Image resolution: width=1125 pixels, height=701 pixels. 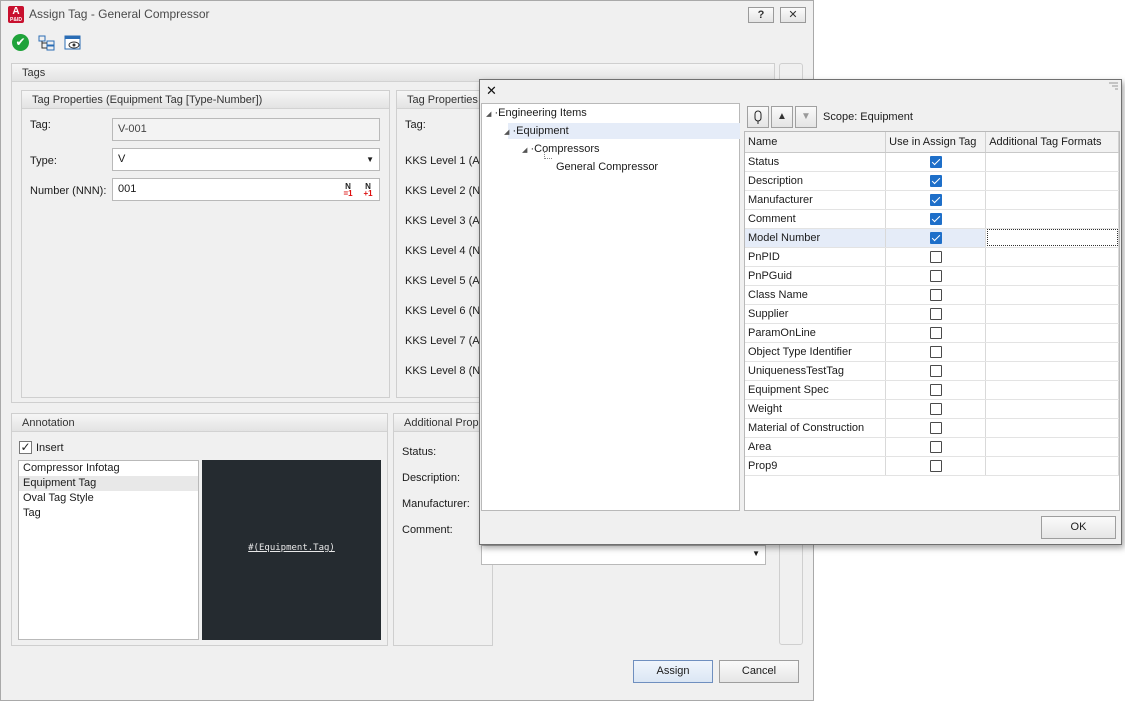 What do you see at coordinates (782, 117) in the screenshot?
I see `move-up-icon: ▲` at bounding box center [782, 117].